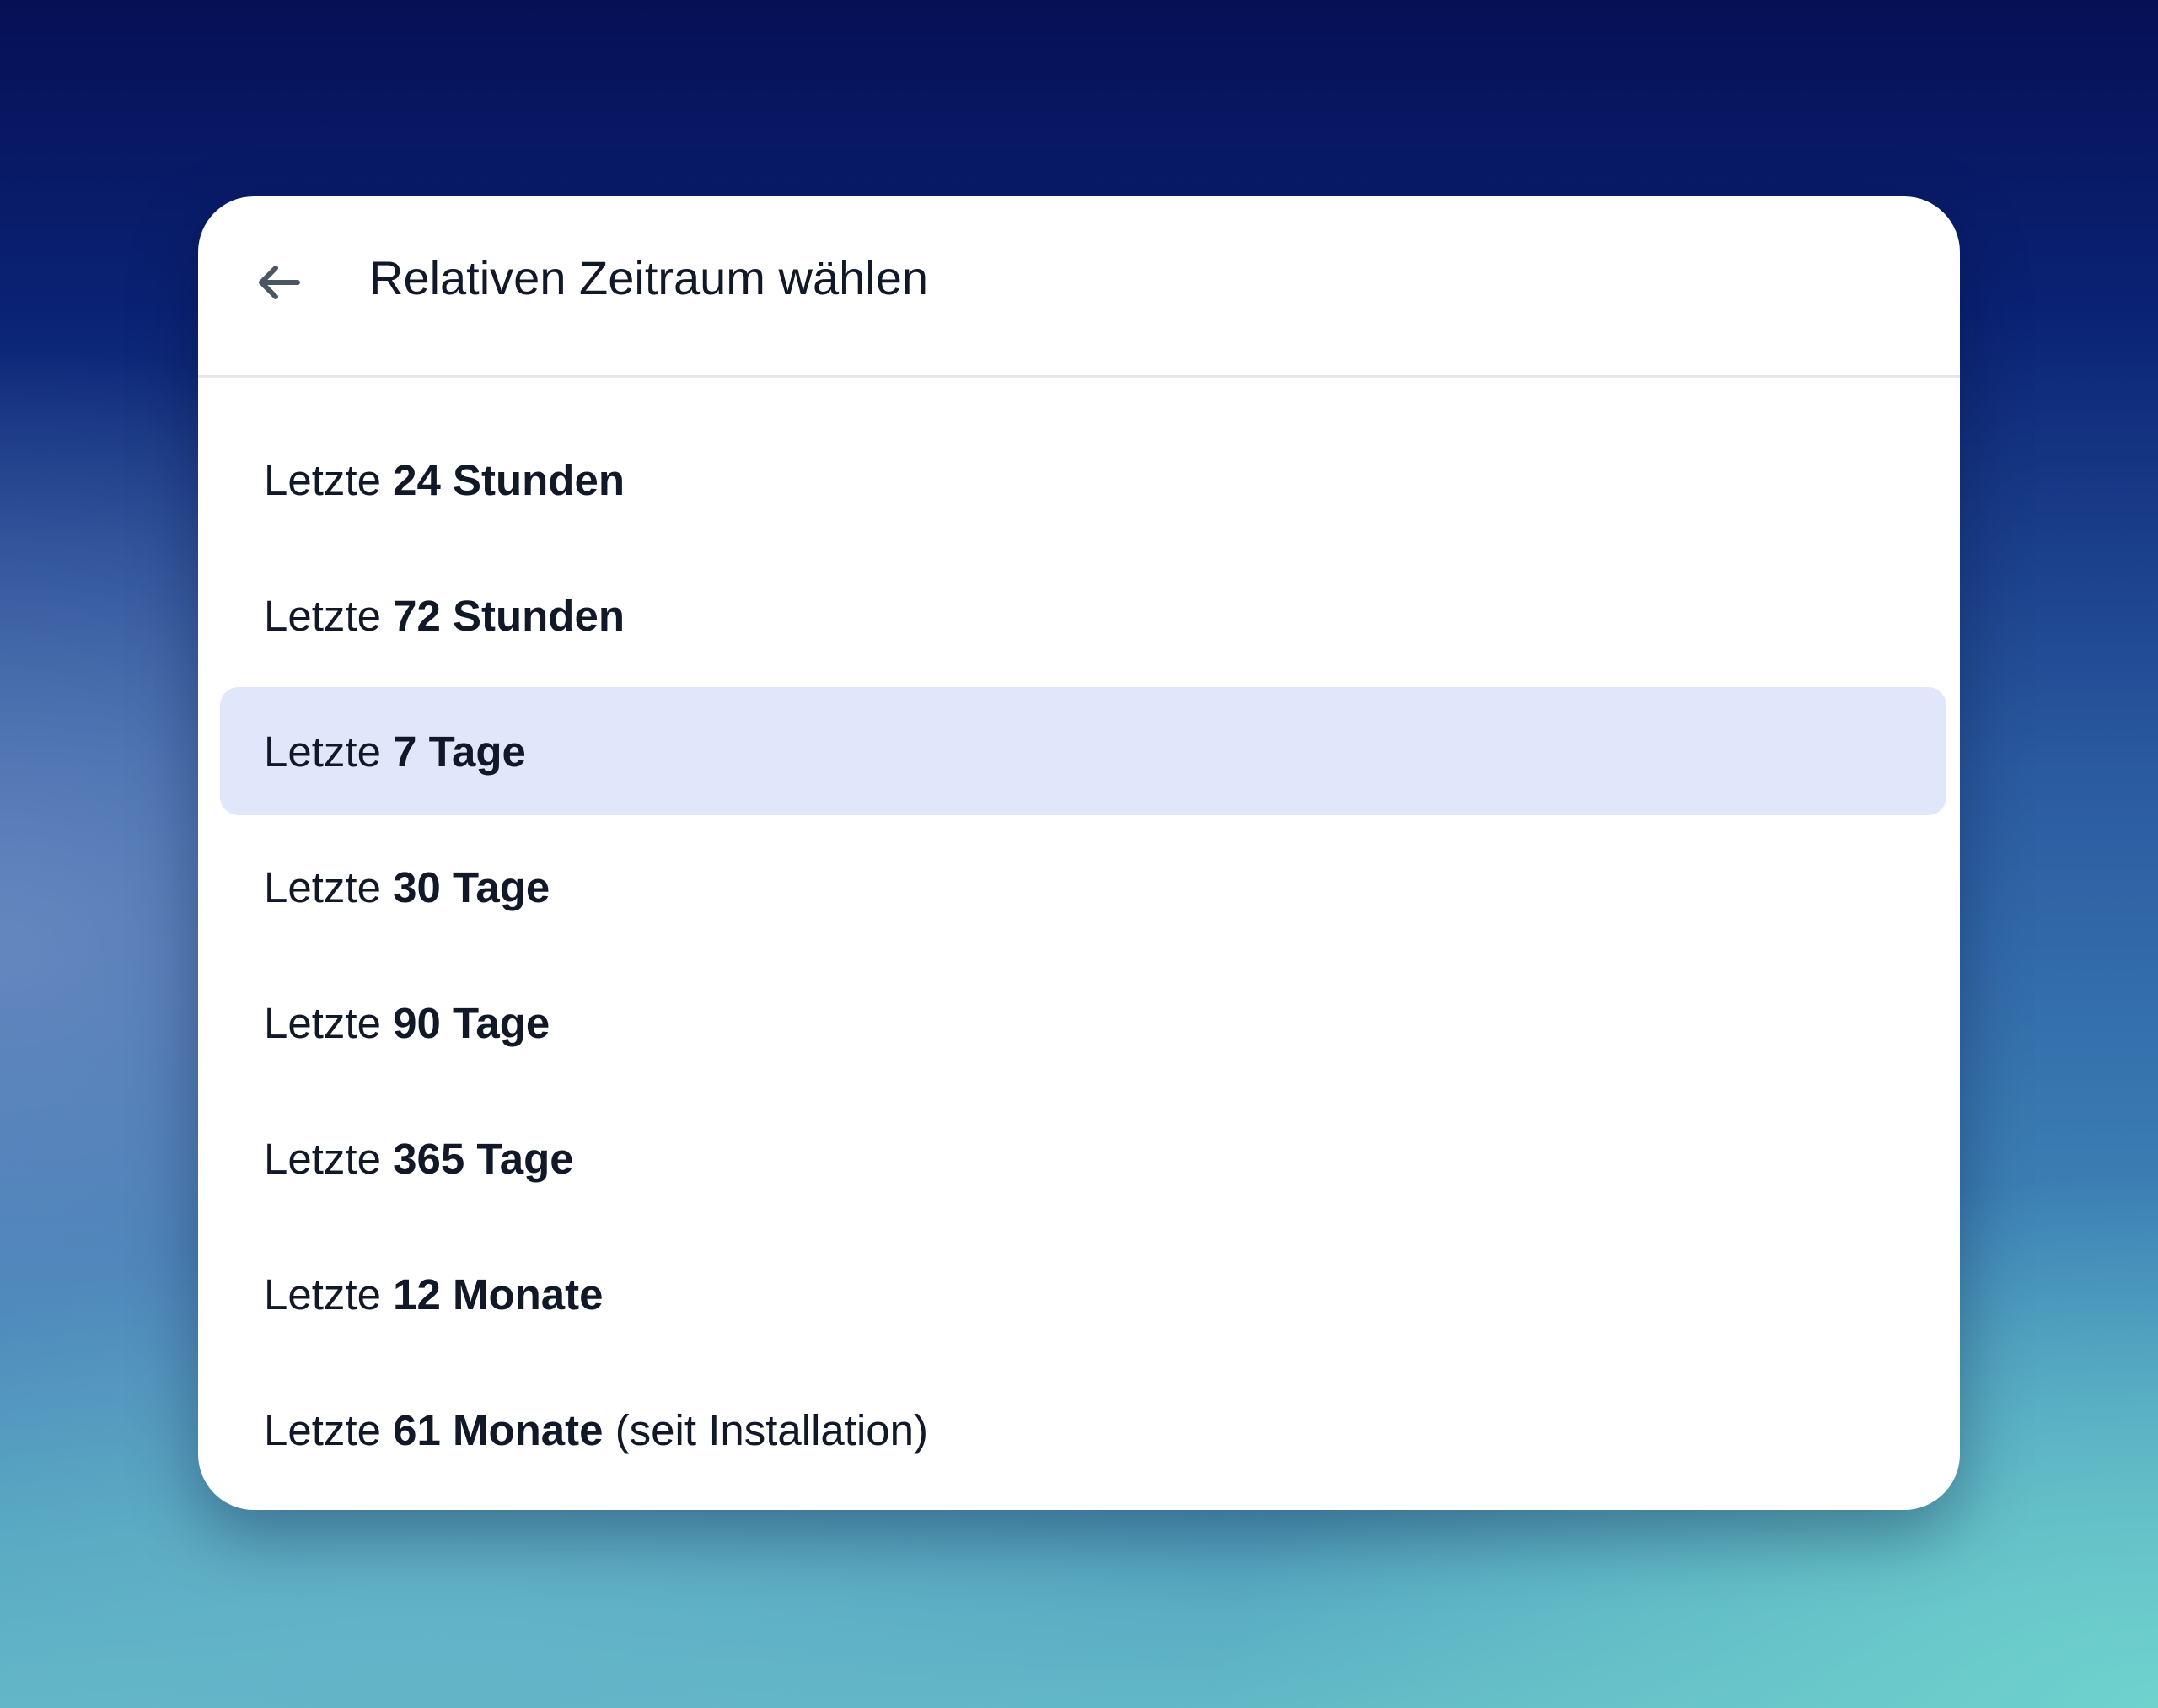  I want to click on option-label: Letzte 12 Monate, so click(434, 1295).